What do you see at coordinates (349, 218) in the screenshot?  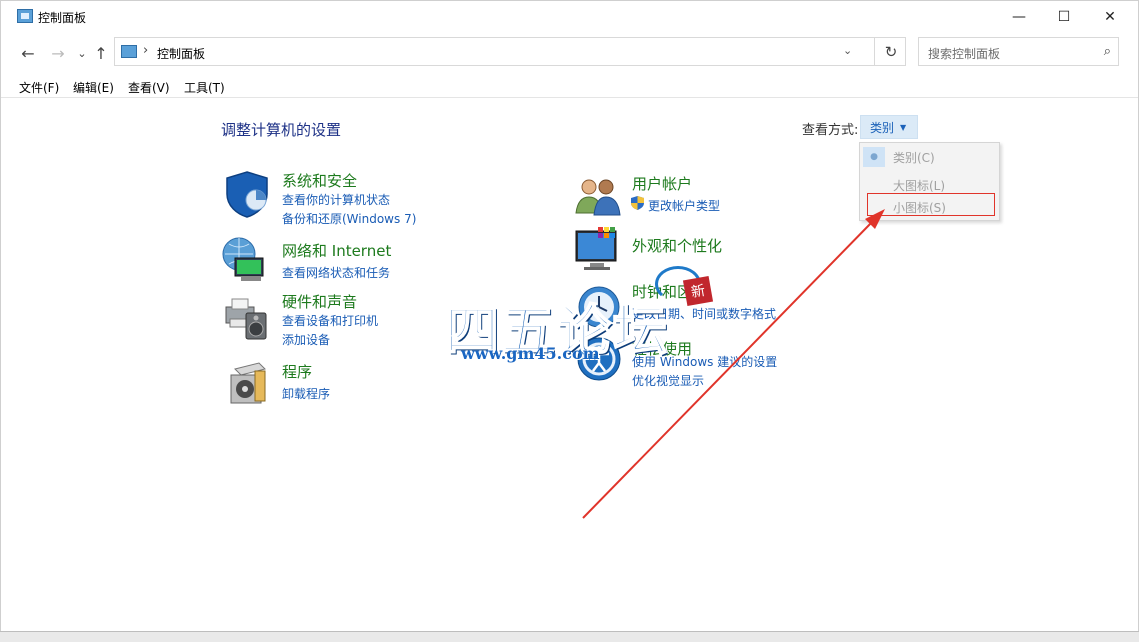 I see `category-link: 备份和还原(Windows 7)` at bounding box center [349, 218].